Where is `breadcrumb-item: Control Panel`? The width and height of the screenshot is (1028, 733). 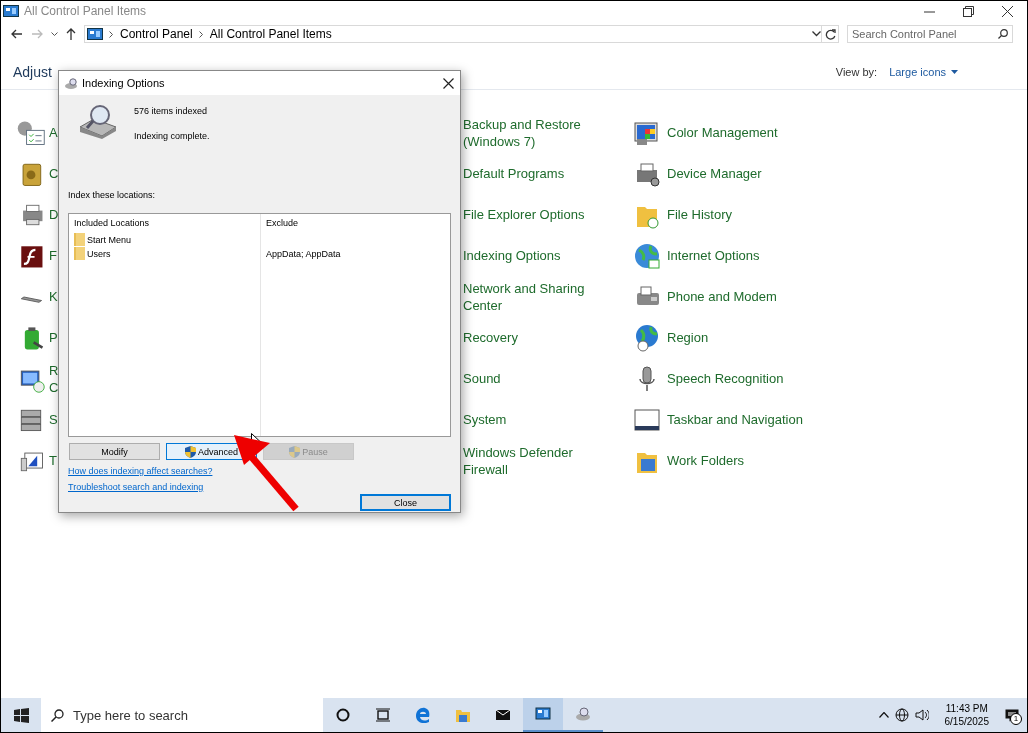 breadcrumb-item: Control Panel is located at coordinates (156, 34).